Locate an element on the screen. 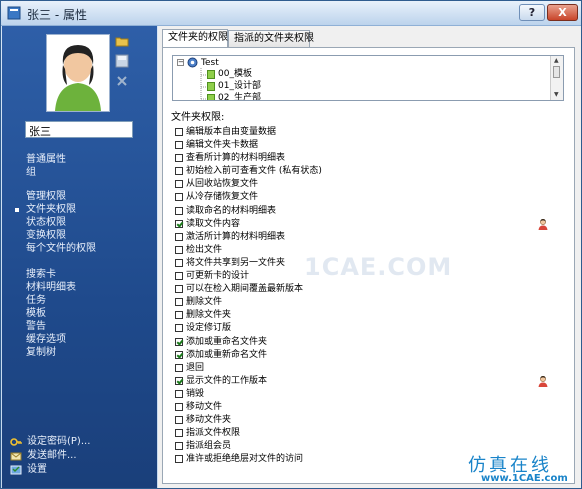 The height and width of the screenshot is (489, 582). help-button: ? is located at coordinates (532, 12).